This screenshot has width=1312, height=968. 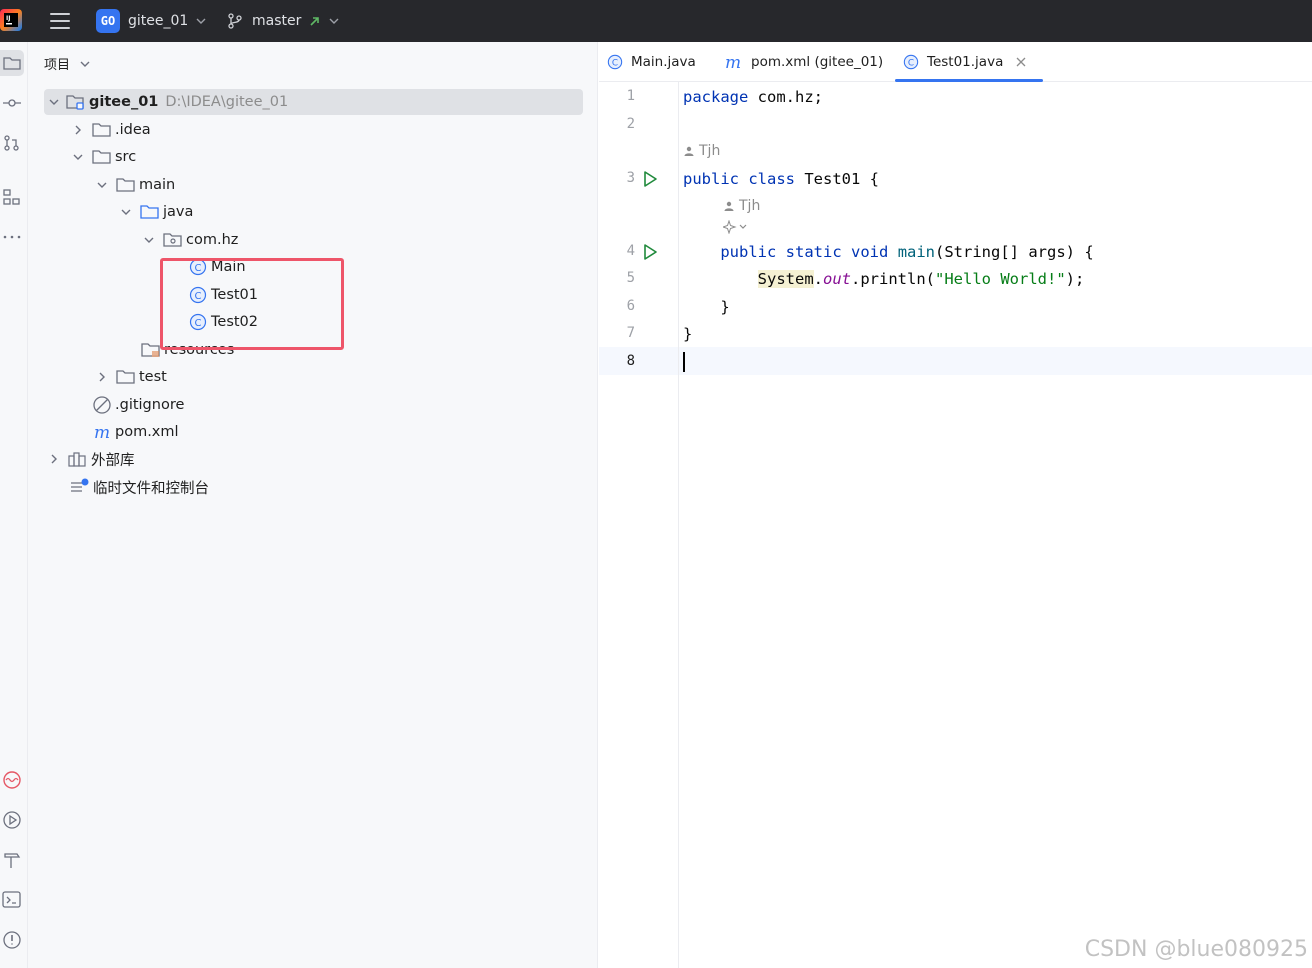 I want to click on terminal-tool-button, so click(x=12, y=900).